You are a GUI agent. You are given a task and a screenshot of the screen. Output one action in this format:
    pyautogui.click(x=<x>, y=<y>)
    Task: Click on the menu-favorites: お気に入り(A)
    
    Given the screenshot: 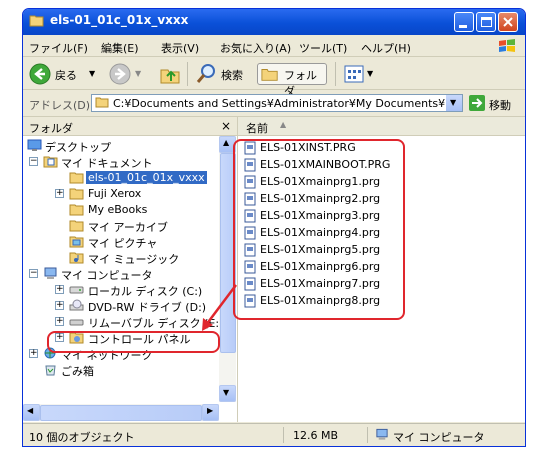 What is the action you would take?
    pyautogui.click(x=255, y=48)
    